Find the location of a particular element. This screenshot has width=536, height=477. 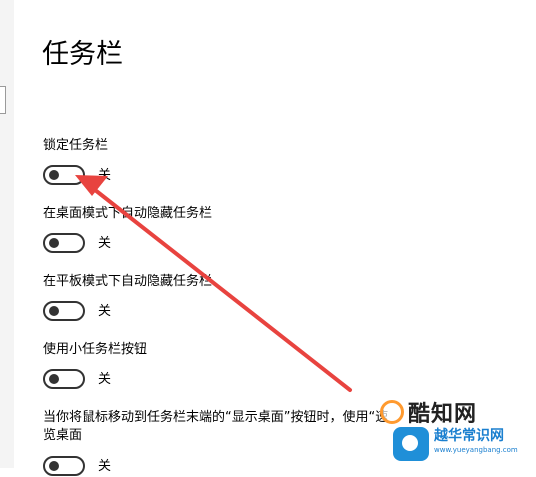

watermark-texts: 越华常识网 www.yueyangbang.com is located at coordinates (476, 441).